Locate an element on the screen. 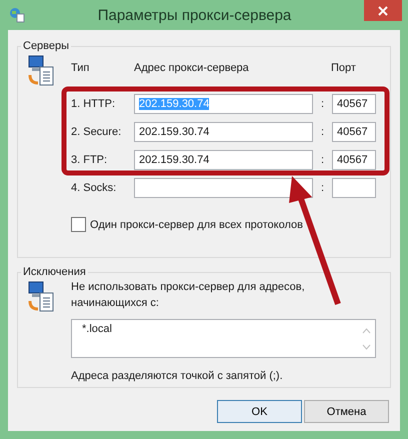 This screenshot has width=408, height=439. checkbox-label: Один прокси-сервер для всех протоколов is located at coordinates (196, 224).